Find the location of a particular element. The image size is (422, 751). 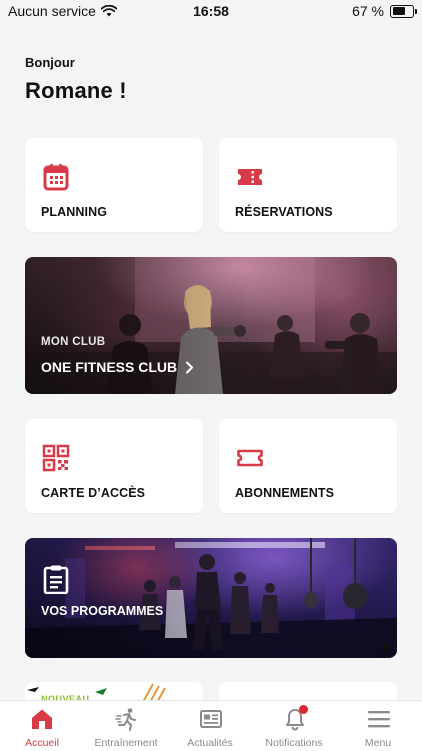

club-name-link: ONE FITNESS CLUB is located at coordinates (117, 367).